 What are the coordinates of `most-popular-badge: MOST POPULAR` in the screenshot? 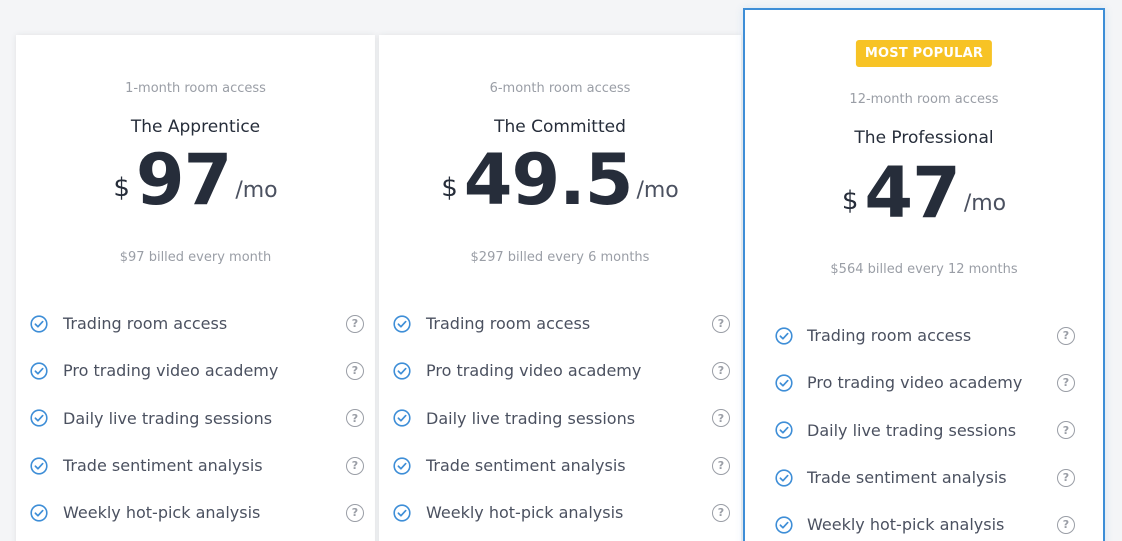 It's located at (924, 53).